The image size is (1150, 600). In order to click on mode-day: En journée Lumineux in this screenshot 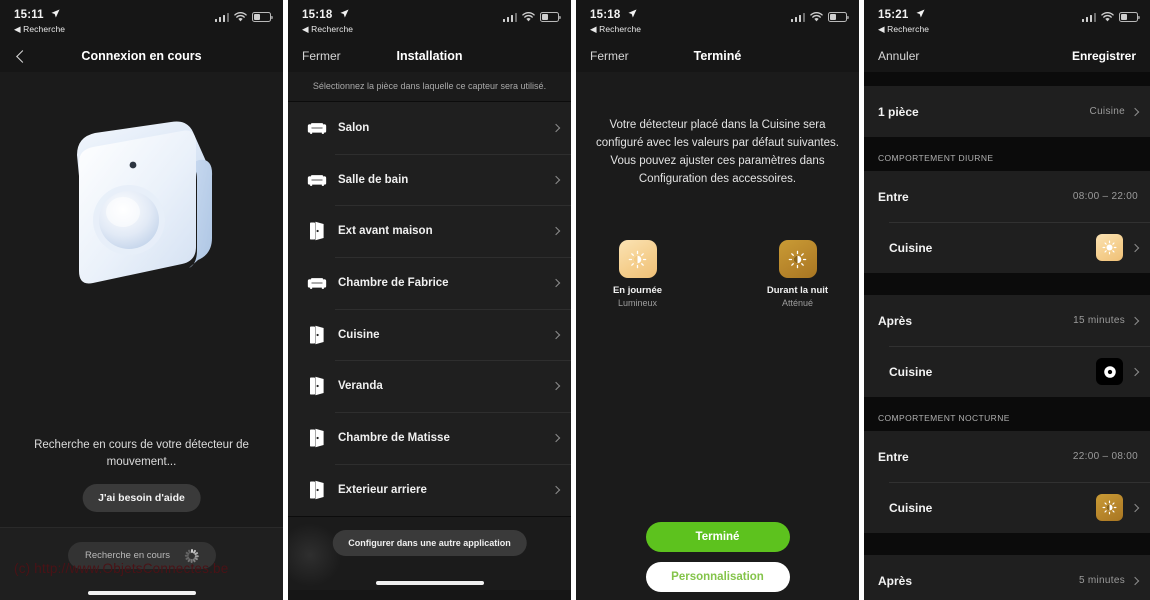, I will do `click(638, 274)`.